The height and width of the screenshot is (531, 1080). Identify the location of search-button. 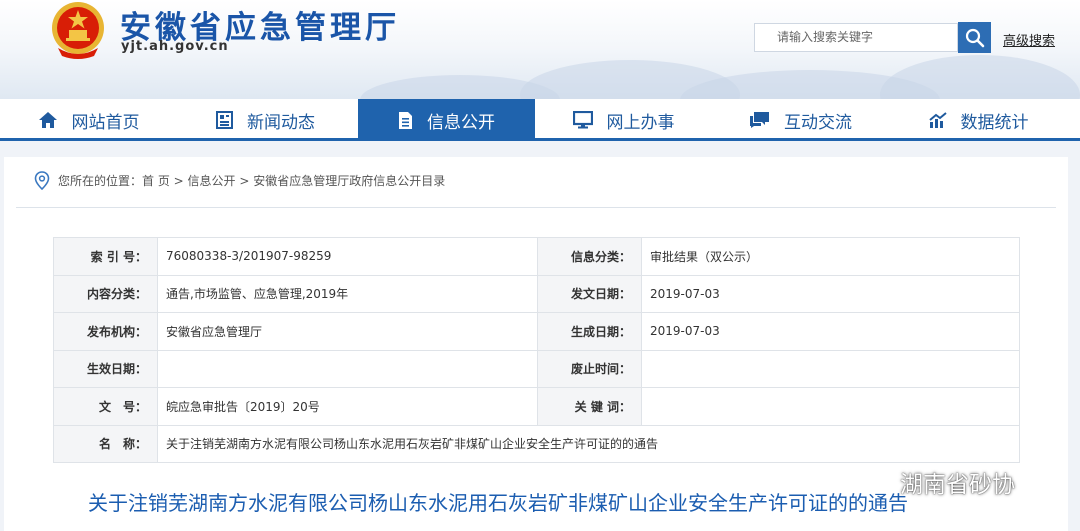
(974, 37).